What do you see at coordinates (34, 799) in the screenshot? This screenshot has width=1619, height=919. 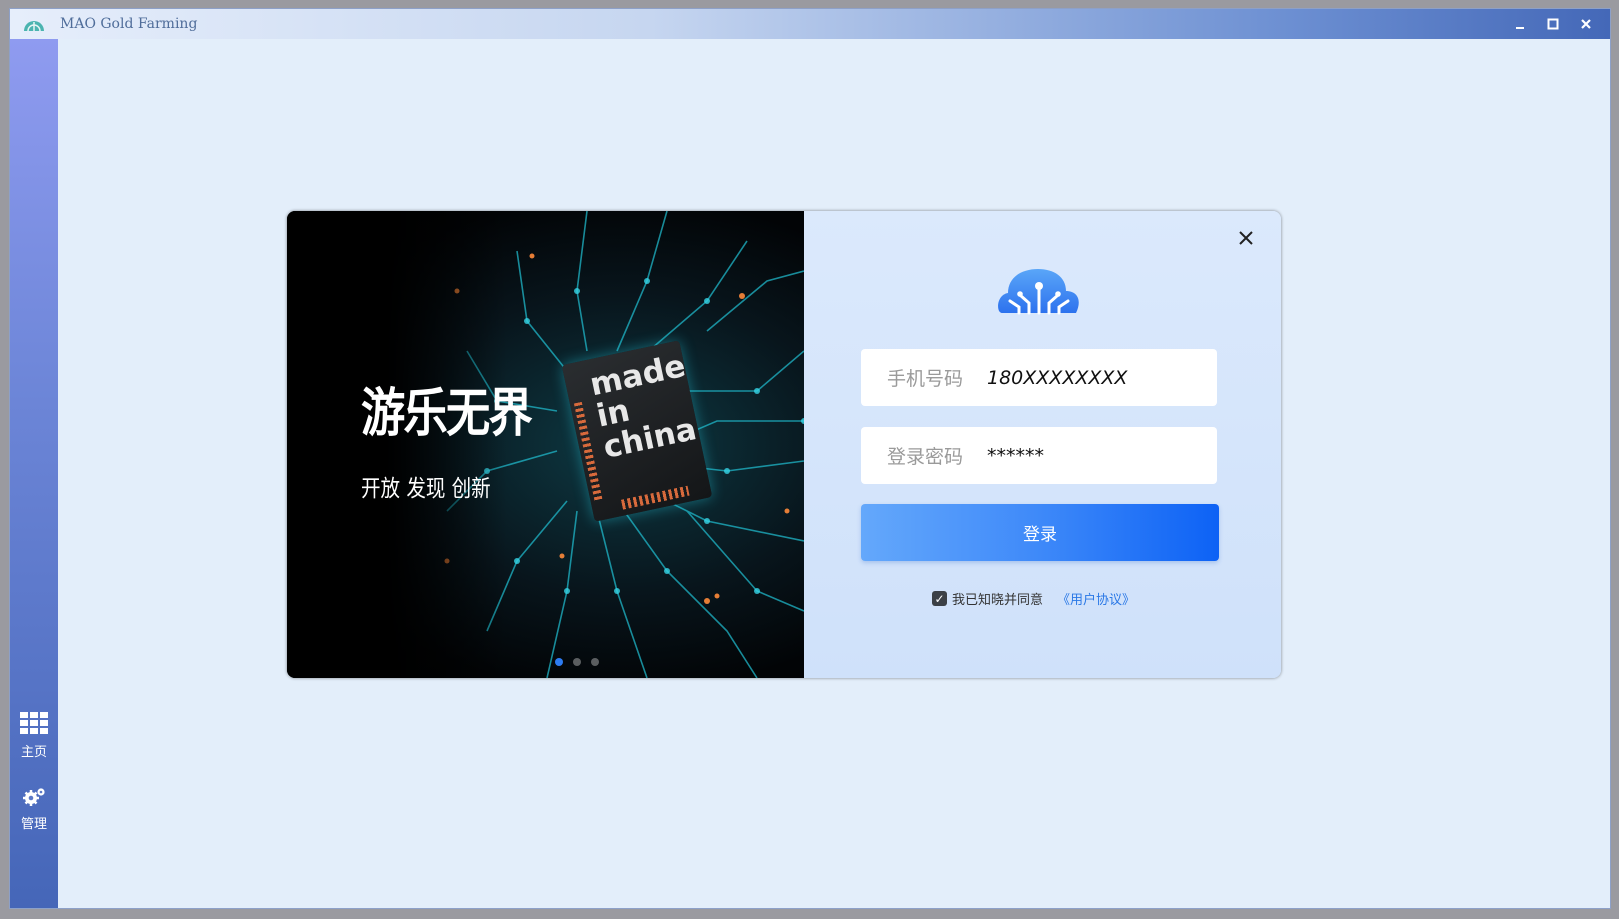 I see `gears-icon` at bounding box center [34, 799].